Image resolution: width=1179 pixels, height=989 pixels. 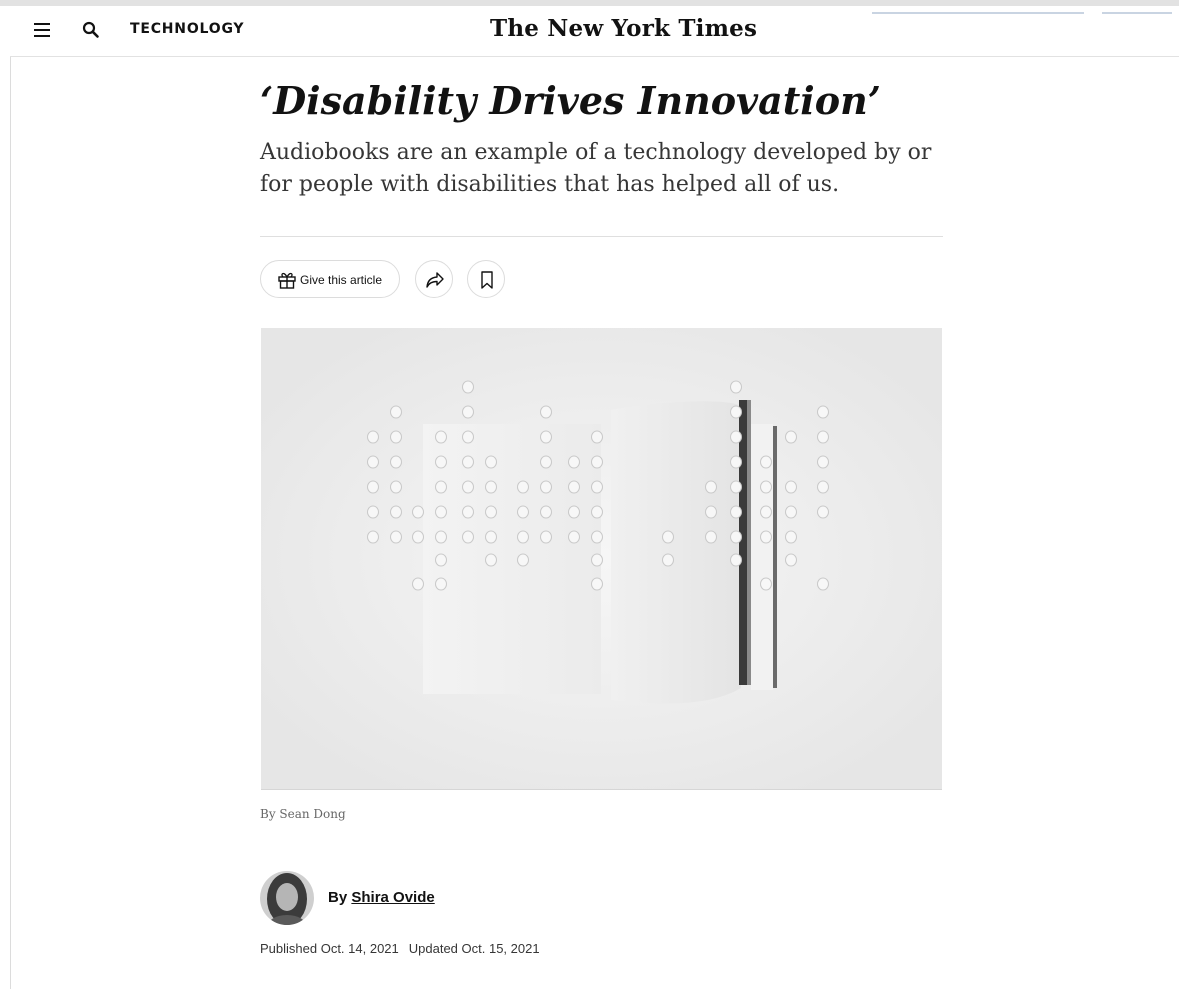 I want to click on menu-icon, so click(x=42, y=30).